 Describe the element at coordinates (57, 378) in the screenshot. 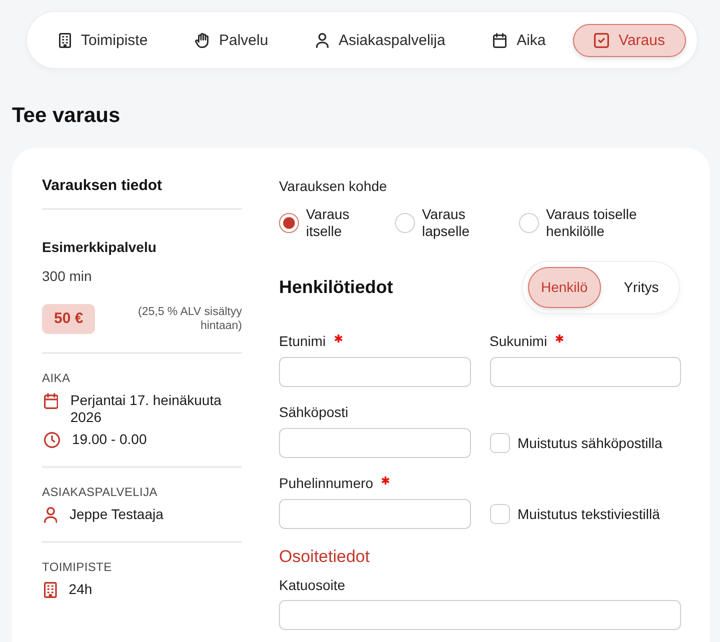

I see `section-heading: AIKA` at that location.